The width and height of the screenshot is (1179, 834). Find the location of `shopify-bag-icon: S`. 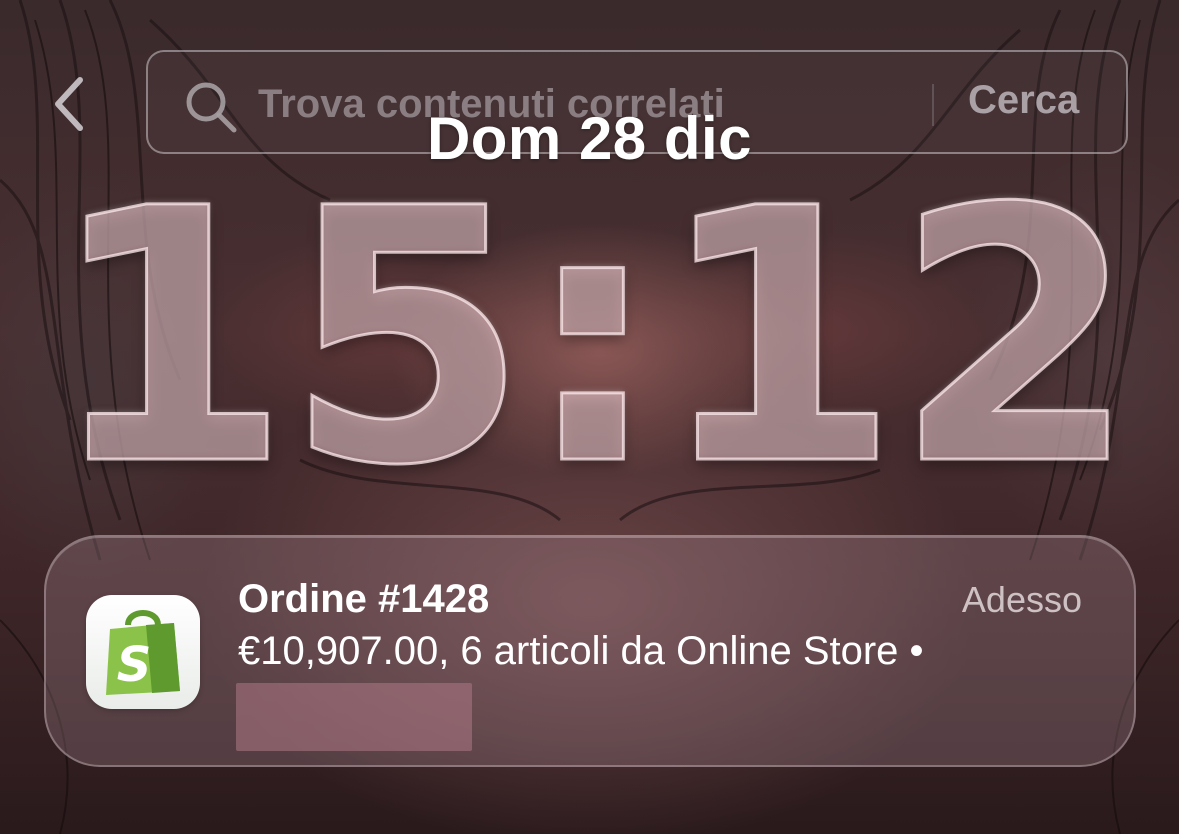

shopify-bag-icon: S is located at coordinates (143, 652).